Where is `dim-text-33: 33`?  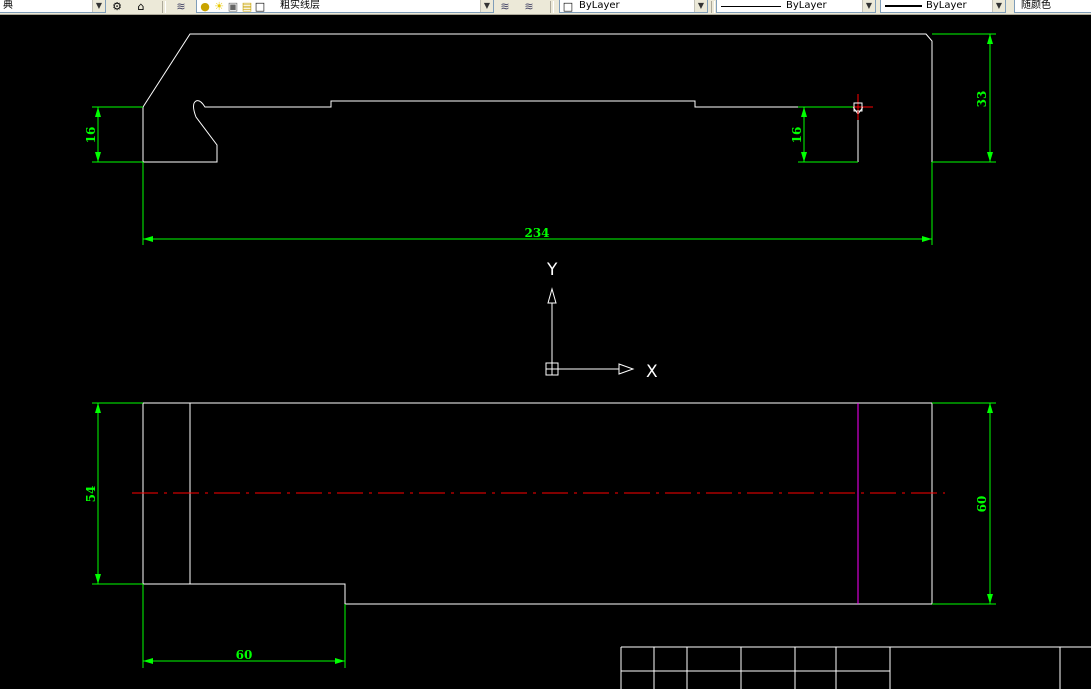 dim-text-33: 33 is located at coordinates (982, 99).